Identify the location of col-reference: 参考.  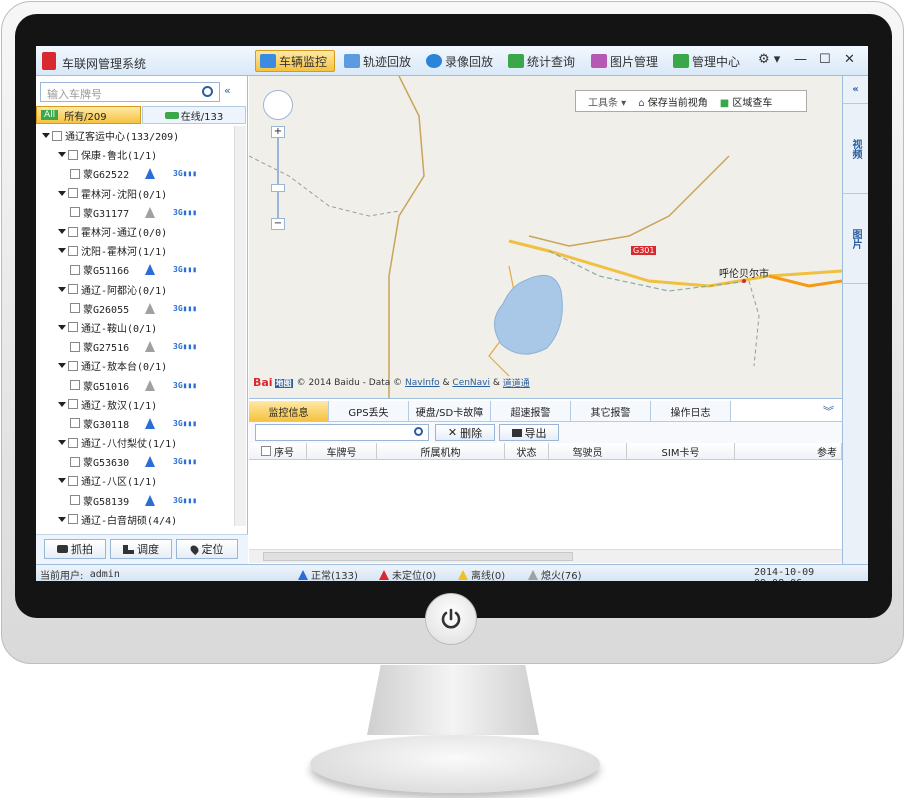
(788, 451).